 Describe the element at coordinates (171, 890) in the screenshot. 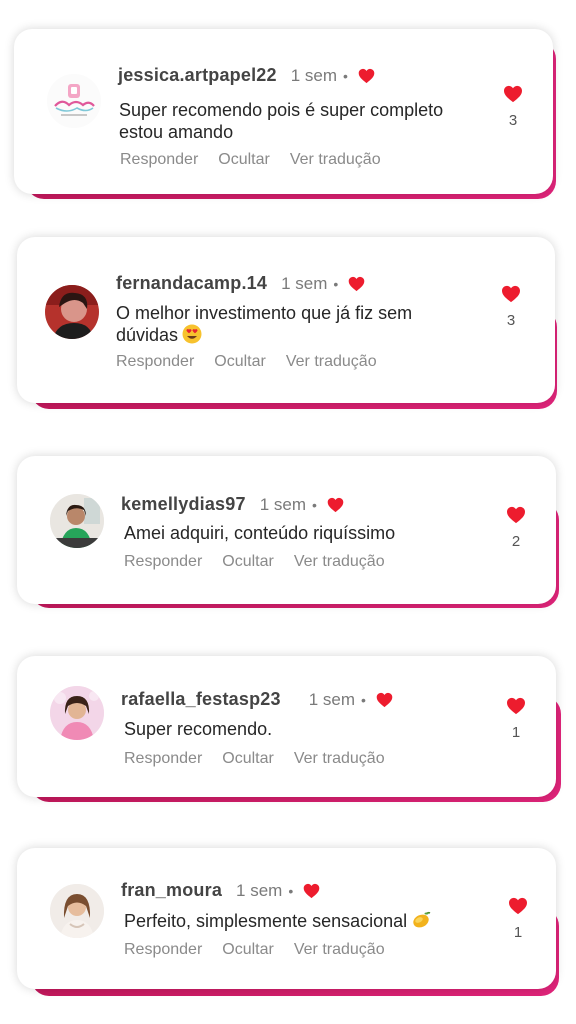

I see `username: fran_moura` at that location.